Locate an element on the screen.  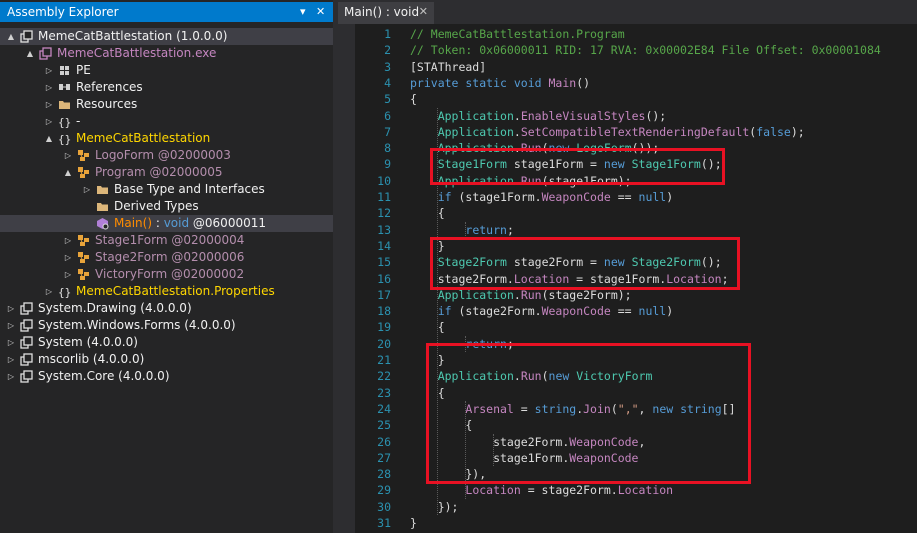
tree-node: ▷ Base Type and Interfaces is located at coordinates (166, 189).